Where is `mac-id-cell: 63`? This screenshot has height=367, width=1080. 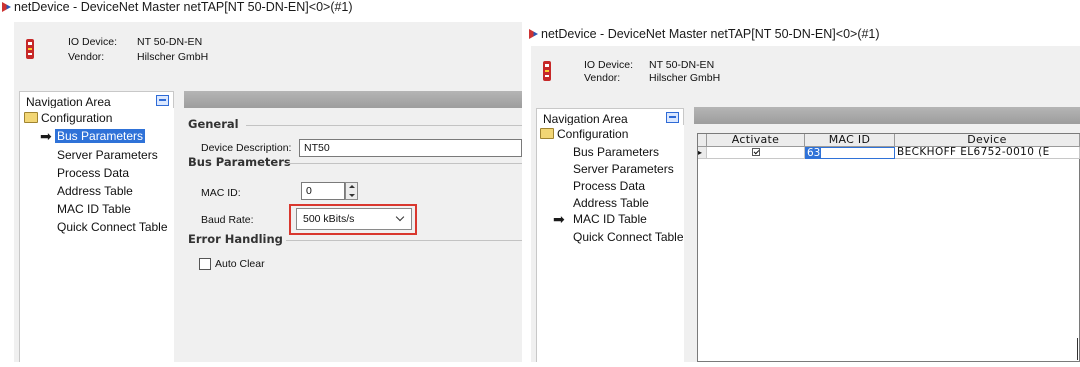 mac-id-cell: 63 is located at coordinates (850, 153).